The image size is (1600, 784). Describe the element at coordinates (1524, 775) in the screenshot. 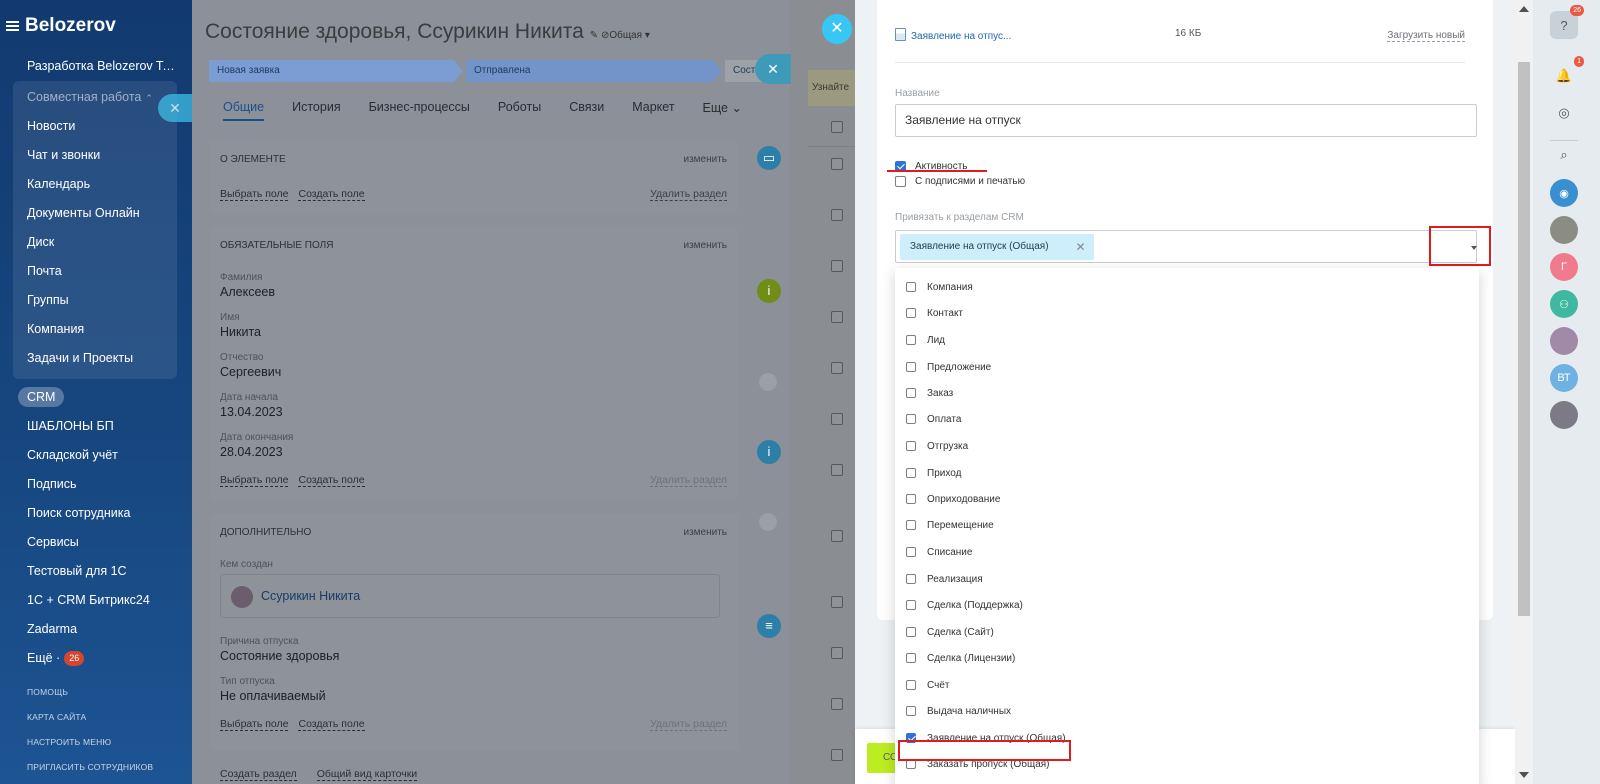

I see `scroll-down-icon` at that location.